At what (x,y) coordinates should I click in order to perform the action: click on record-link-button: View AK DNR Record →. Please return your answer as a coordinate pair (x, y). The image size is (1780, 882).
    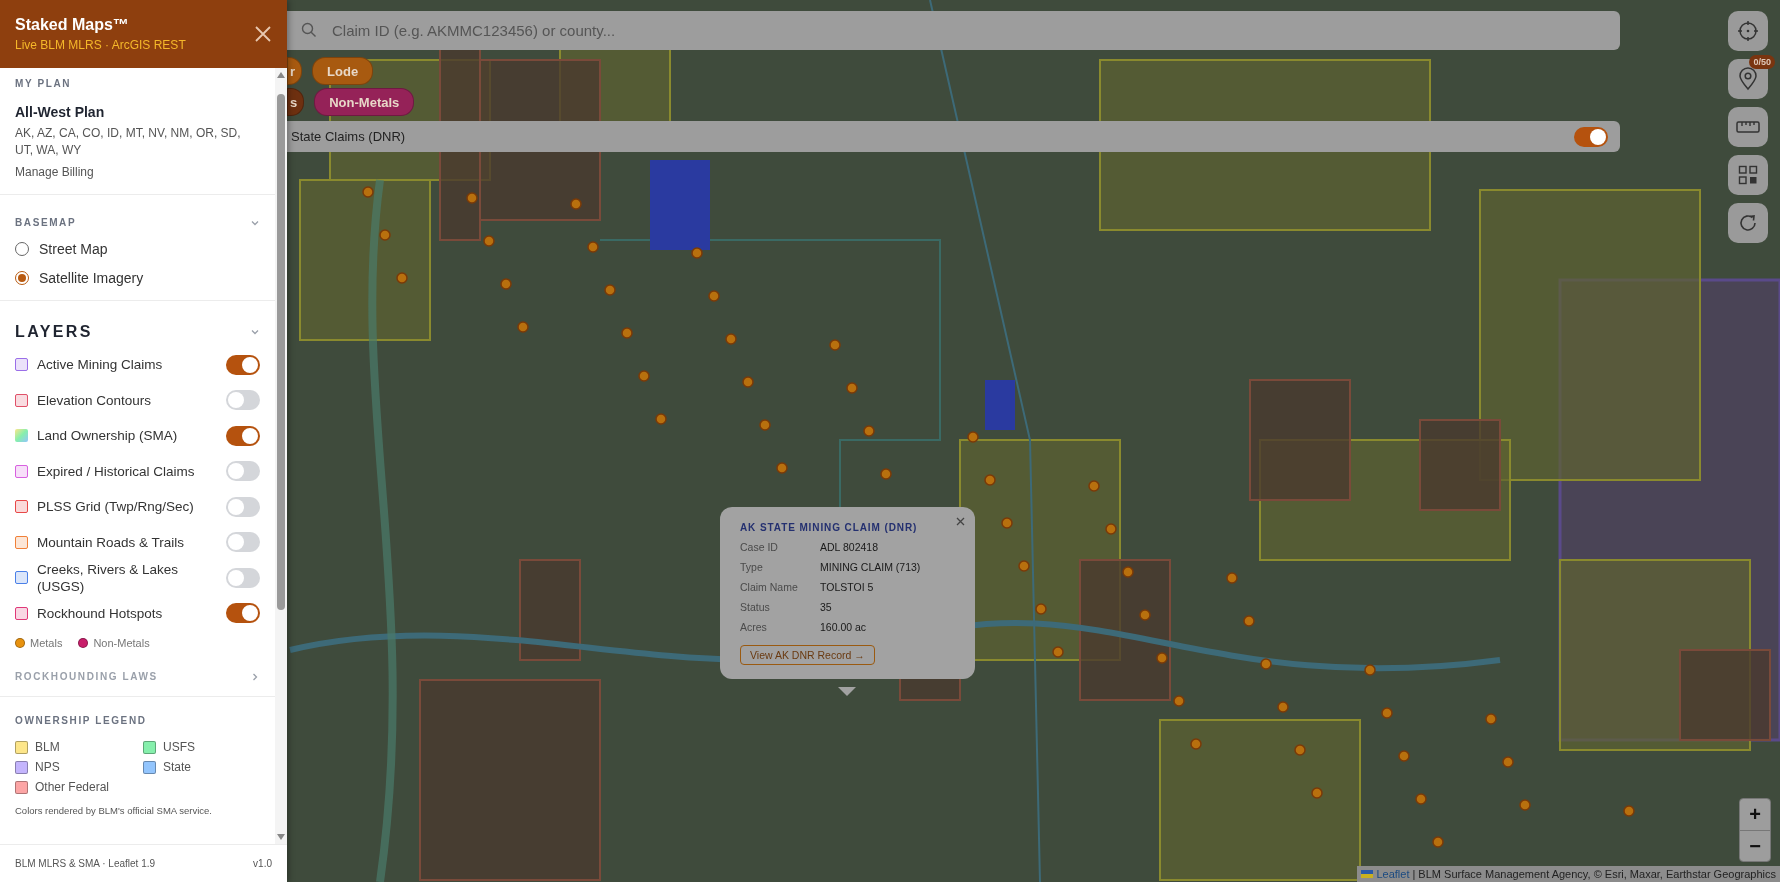
    Looking at the image, I should click on (807, 655).